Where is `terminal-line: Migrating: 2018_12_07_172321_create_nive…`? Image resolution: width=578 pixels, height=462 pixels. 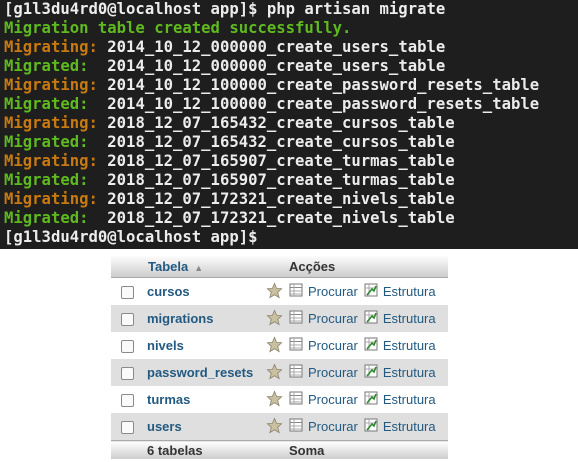
terminal-line: Migrating: 2018_12_07_172321_create_nive… is located at coordinates (291, 199).